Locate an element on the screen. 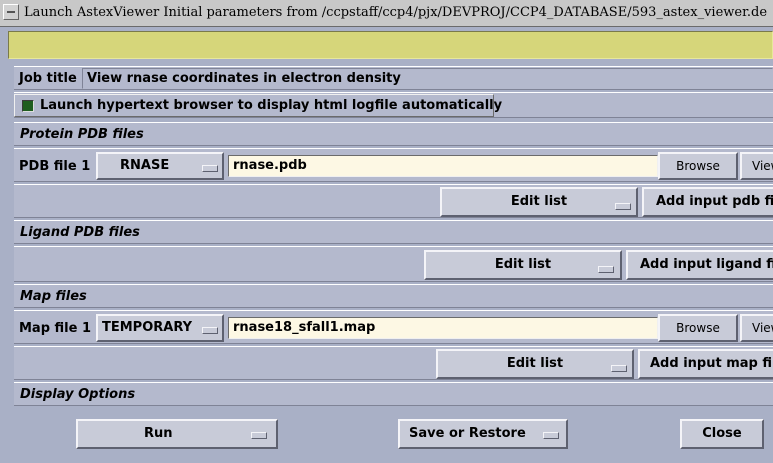 This screenshot has height=463, width=773. map-list-row: Edit list Add input map file is located at coordinates (393, 363).